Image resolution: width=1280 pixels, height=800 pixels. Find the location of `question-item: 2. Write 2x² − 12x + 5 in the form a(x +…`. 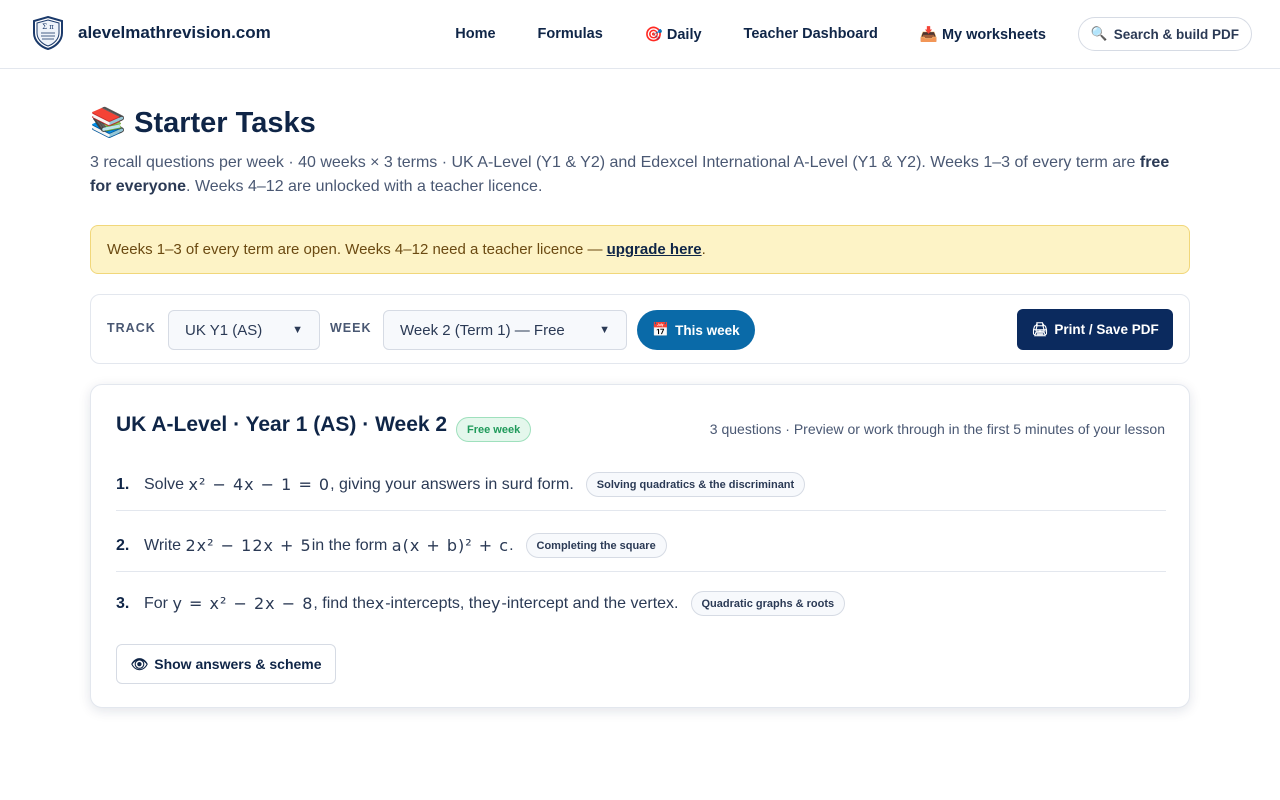

question-item: 2. Write 2x² − 12x + 5 in the form a(x +… is located at coordinates (641, 545).